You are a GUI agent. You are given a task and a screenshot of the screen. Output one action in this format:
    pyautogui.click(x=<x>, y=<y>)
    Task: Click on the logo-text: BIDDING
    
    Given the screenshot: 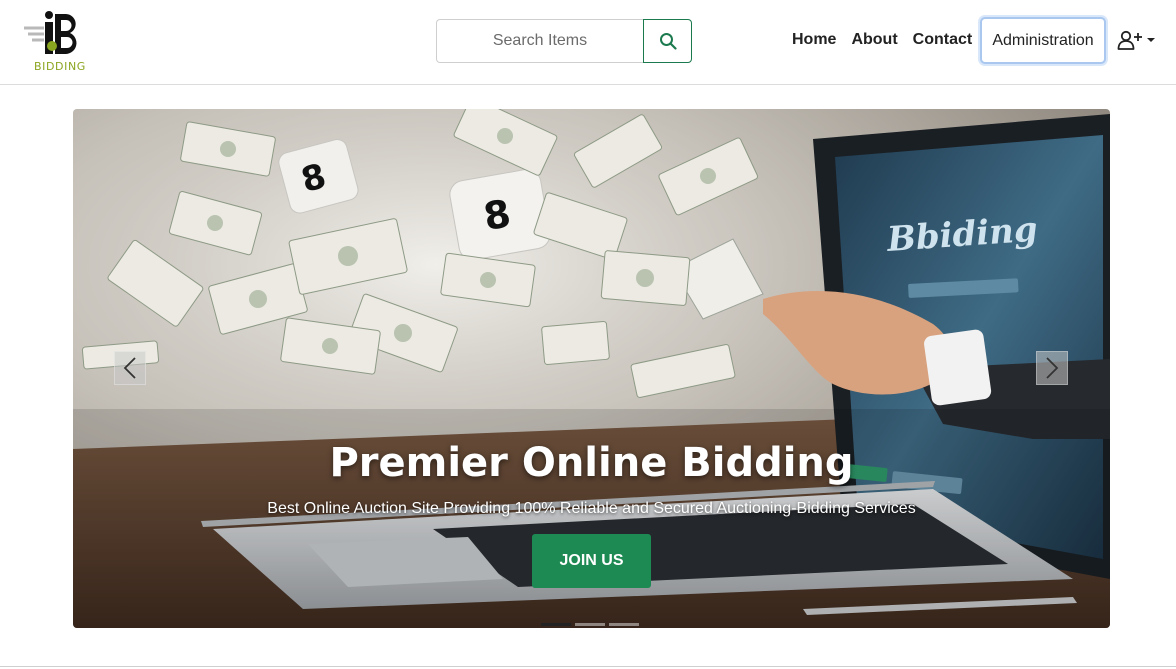 What is the action you would take?
    pyautogui.click(x=60, y=66)
    